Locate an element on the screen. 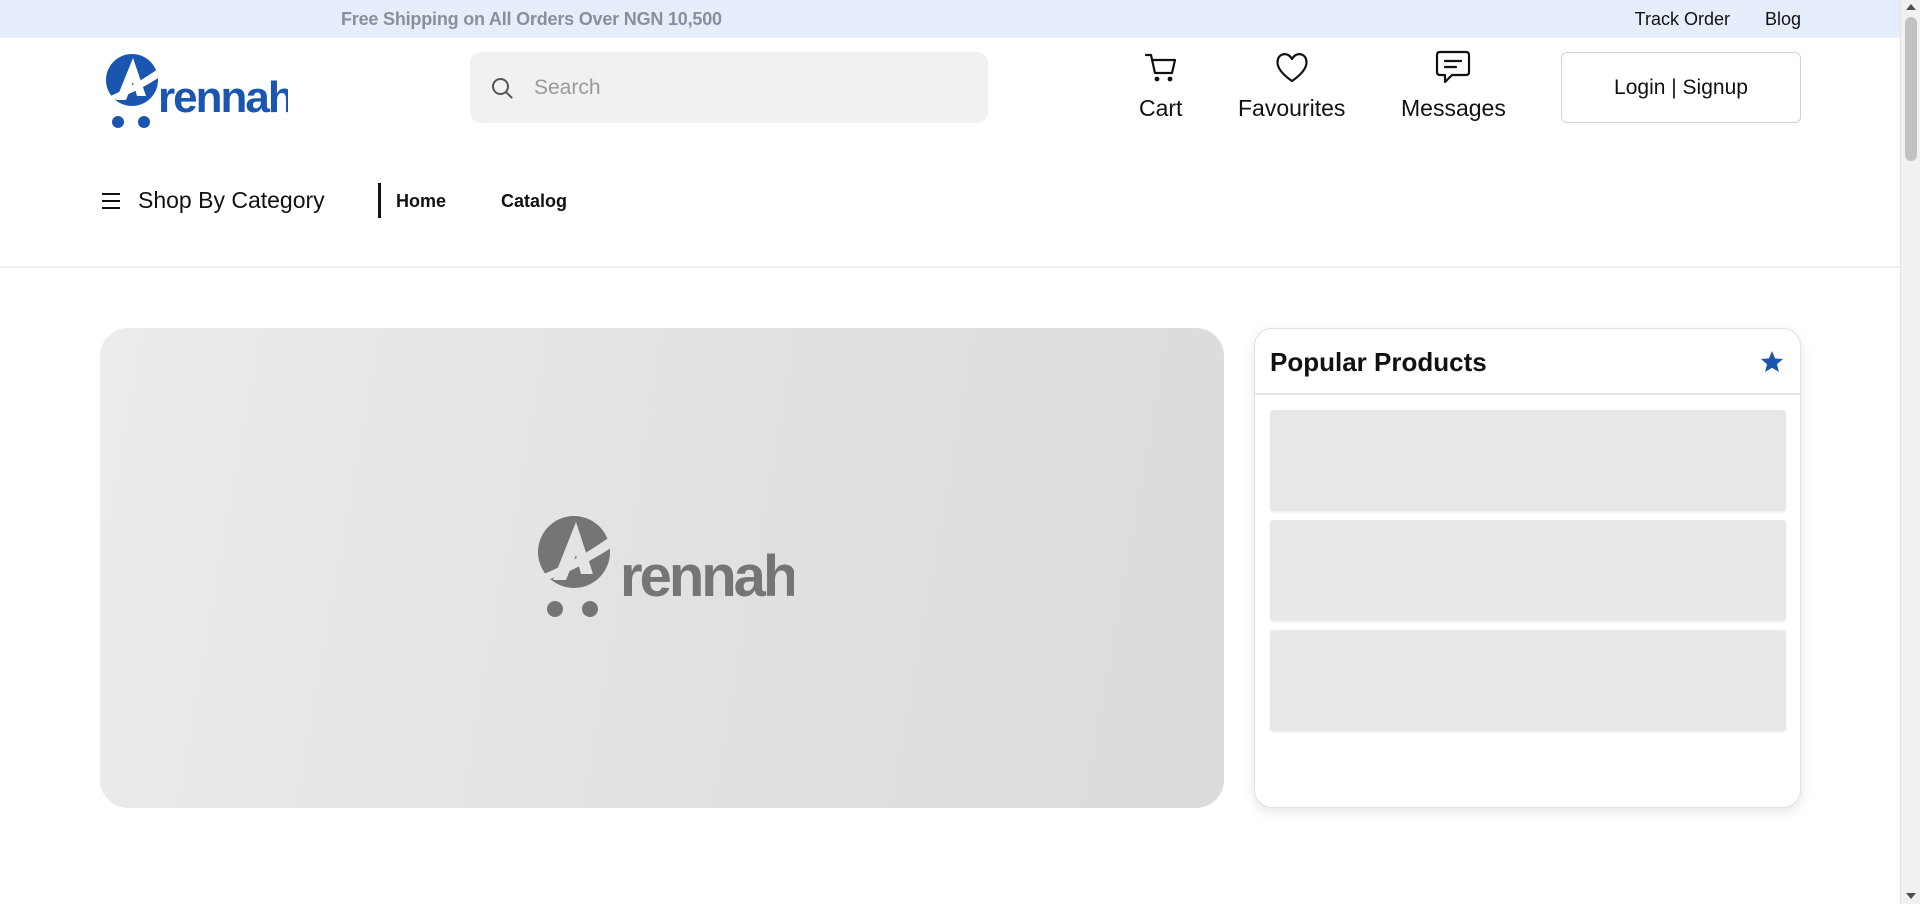 The width and height of the screenshot is (1920, 904). star-icon is located at coordinates (1772, 361).